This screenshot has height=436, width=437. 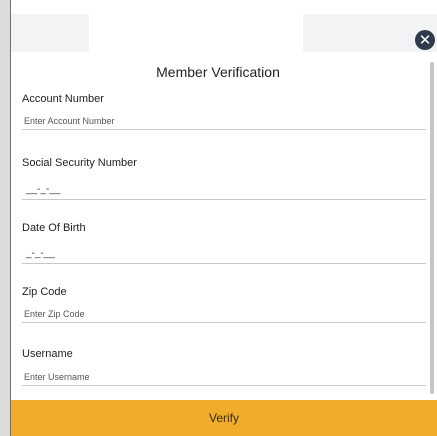 I want to click on account-number-field: Account Number, so click(x=224, y=111).